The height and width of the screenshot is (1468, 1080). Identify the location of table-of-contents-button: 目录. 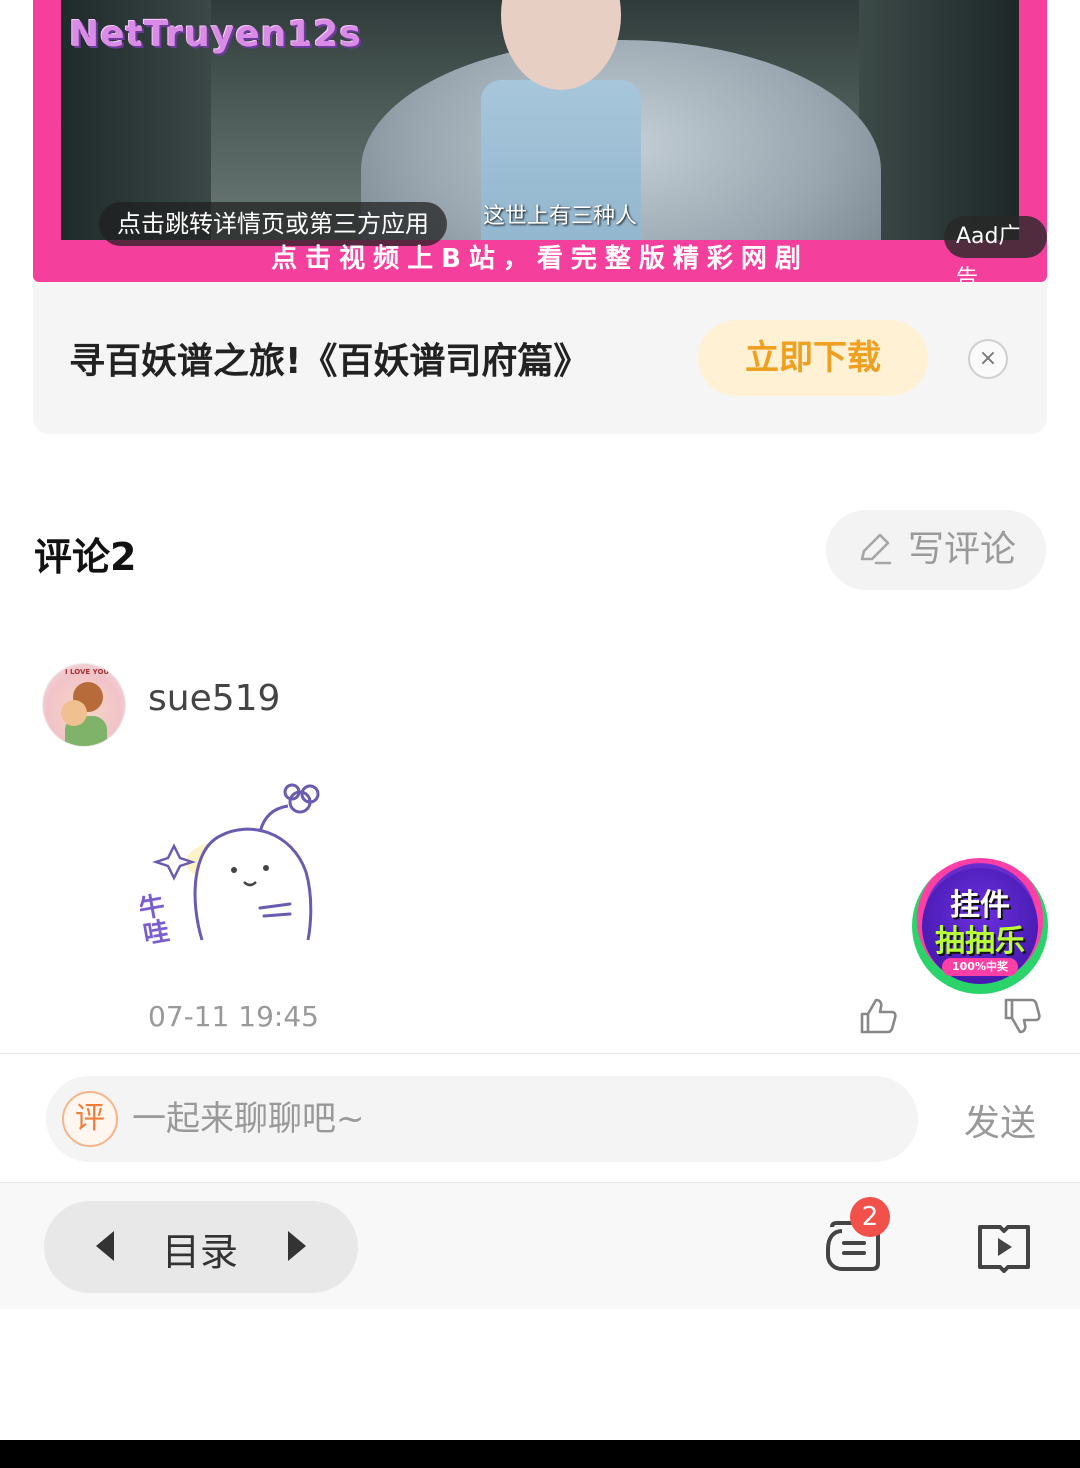
(200, 1248).